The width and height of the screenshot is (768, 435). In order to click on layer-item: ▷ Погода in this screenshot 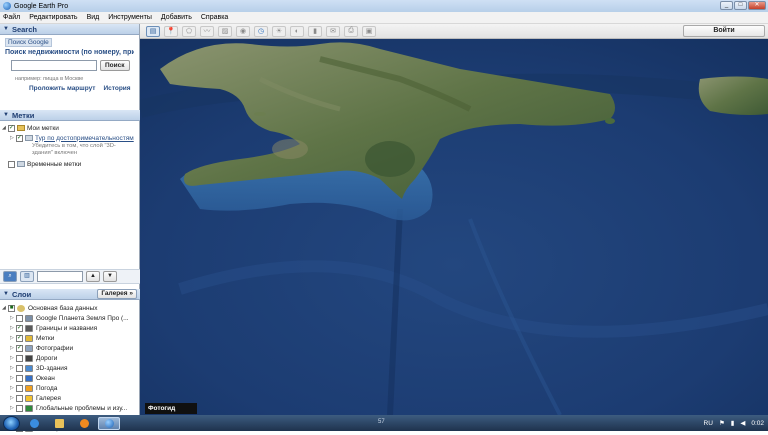, I will do `click(70, 388)`.